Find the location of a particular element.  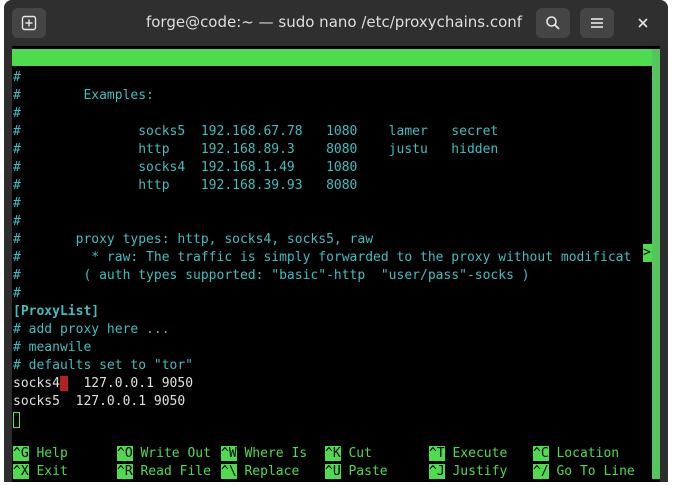

close-icon is located at coordinates (643, 23).